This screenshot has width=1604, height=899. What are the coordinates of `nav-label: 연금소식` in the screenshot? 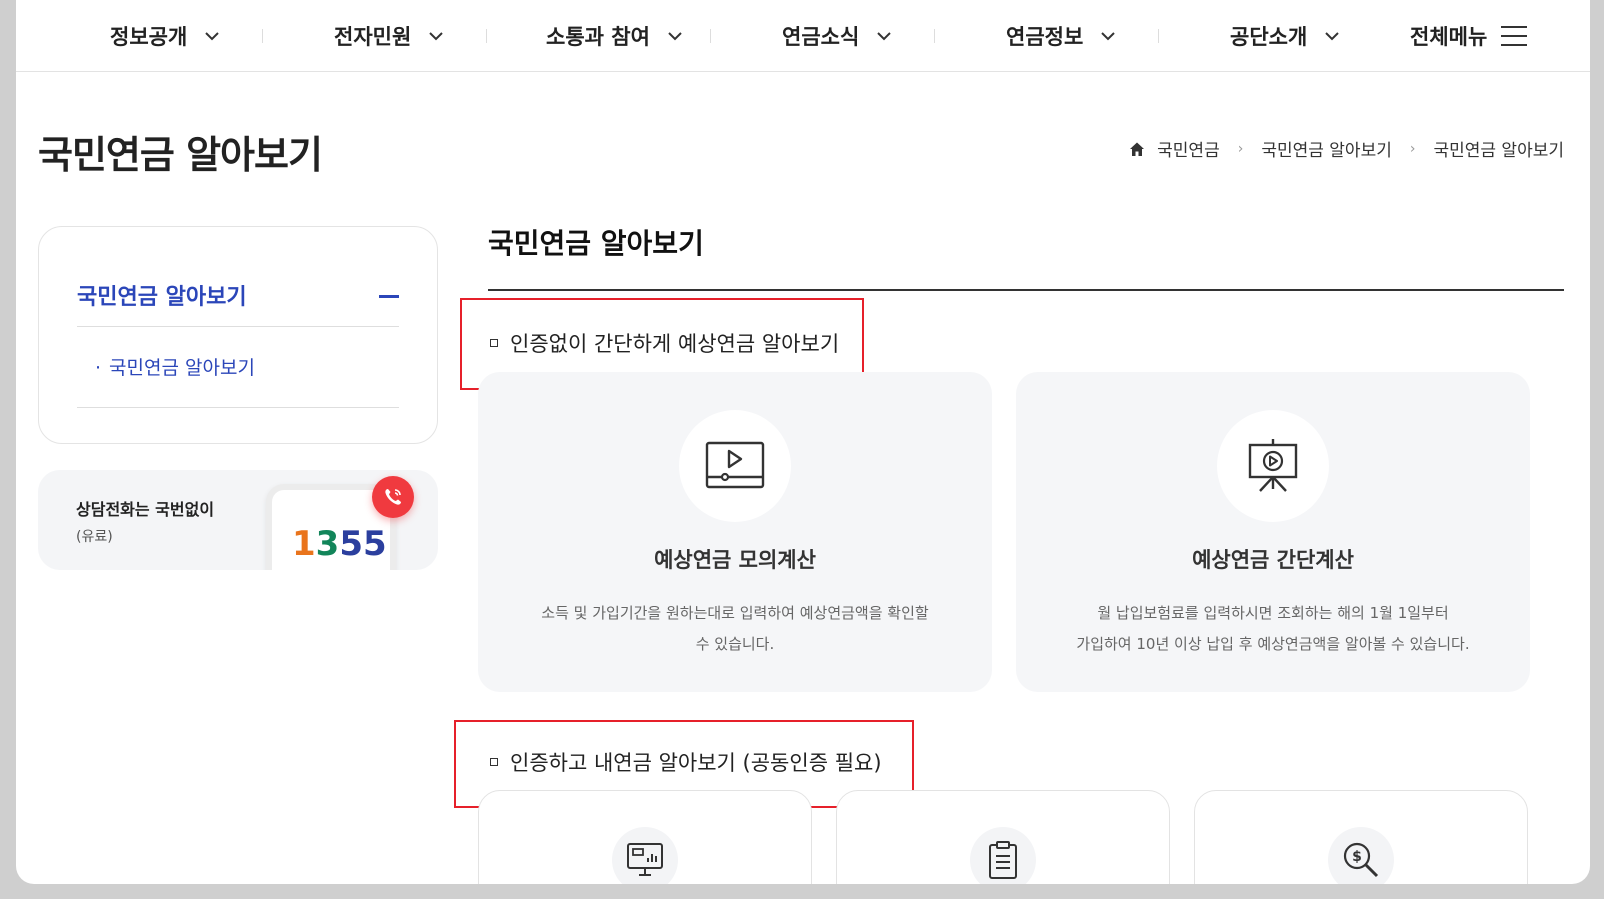 It's located at (821, 37).